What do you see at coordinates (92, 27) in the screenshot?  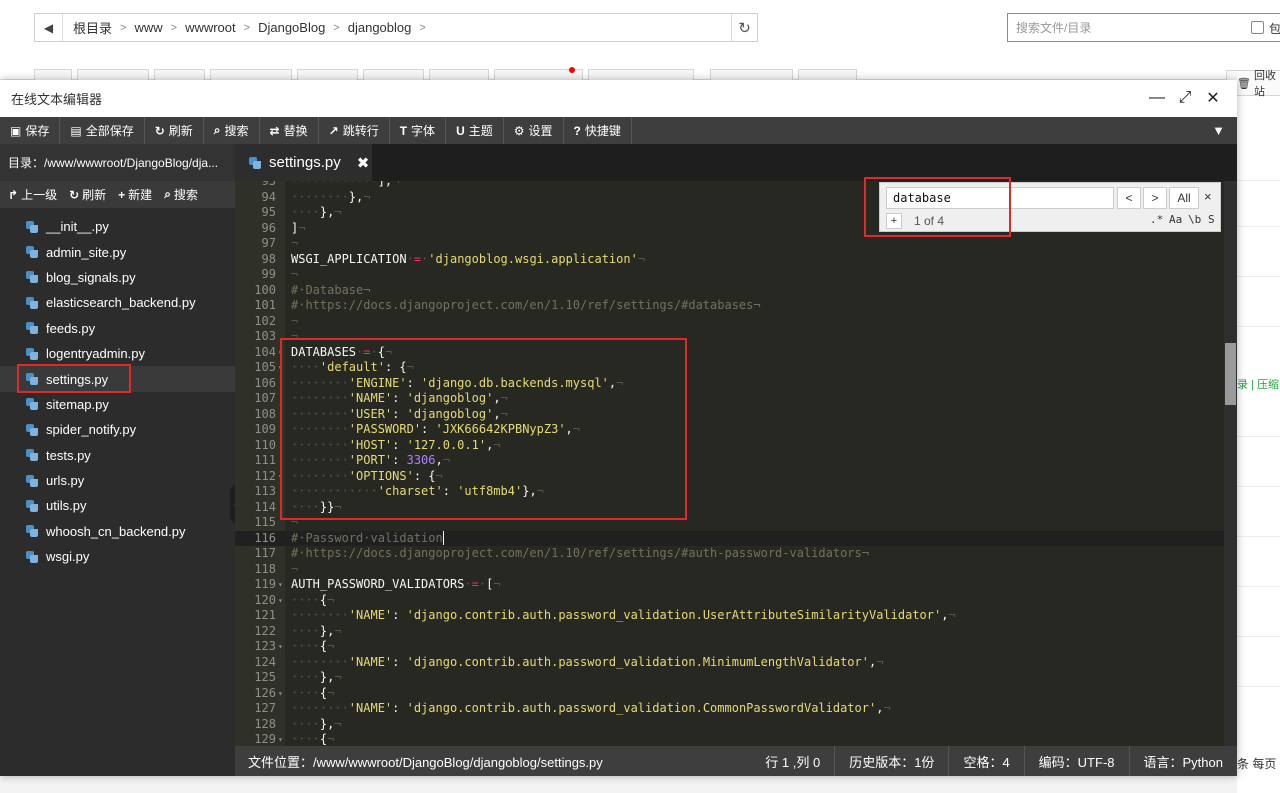 I see `breadcrumb-item: 根目录` at bounding box center [92, 27].